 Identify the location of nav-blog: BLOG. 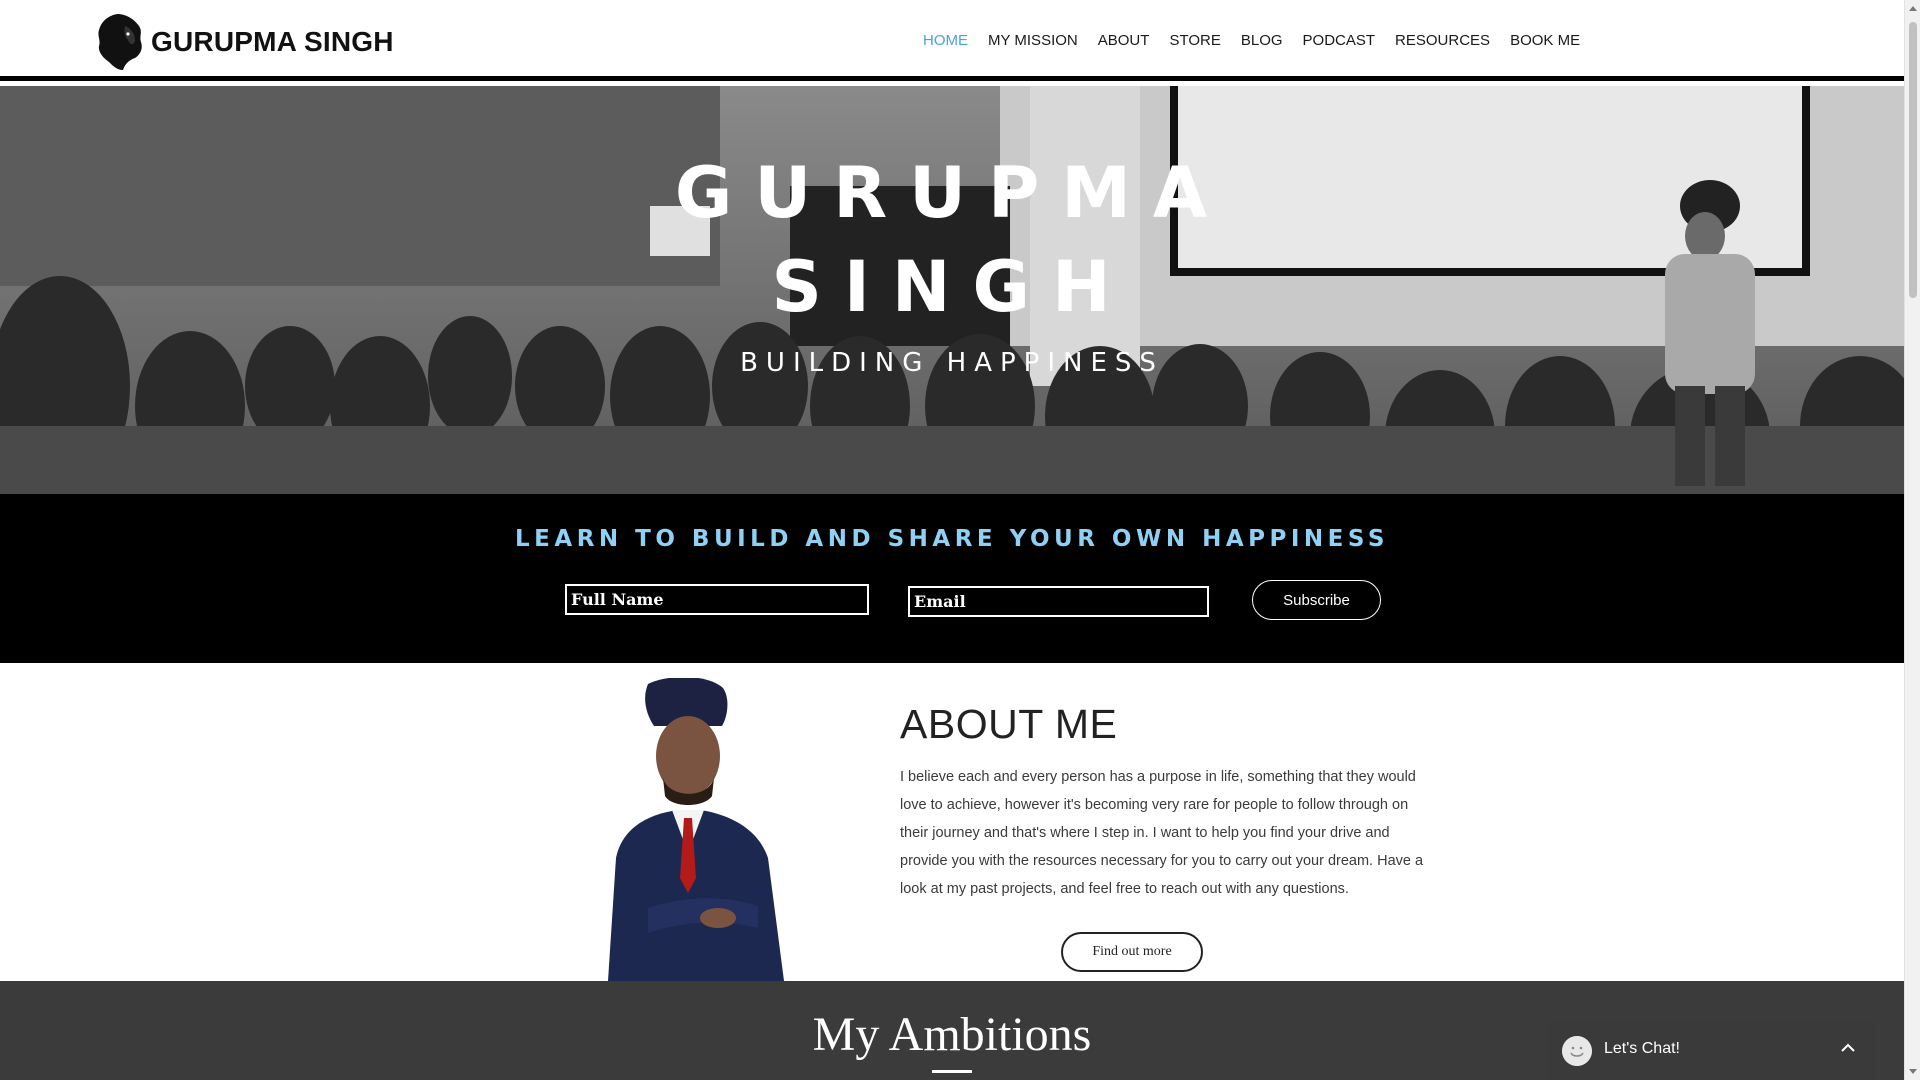
(1262, 40).